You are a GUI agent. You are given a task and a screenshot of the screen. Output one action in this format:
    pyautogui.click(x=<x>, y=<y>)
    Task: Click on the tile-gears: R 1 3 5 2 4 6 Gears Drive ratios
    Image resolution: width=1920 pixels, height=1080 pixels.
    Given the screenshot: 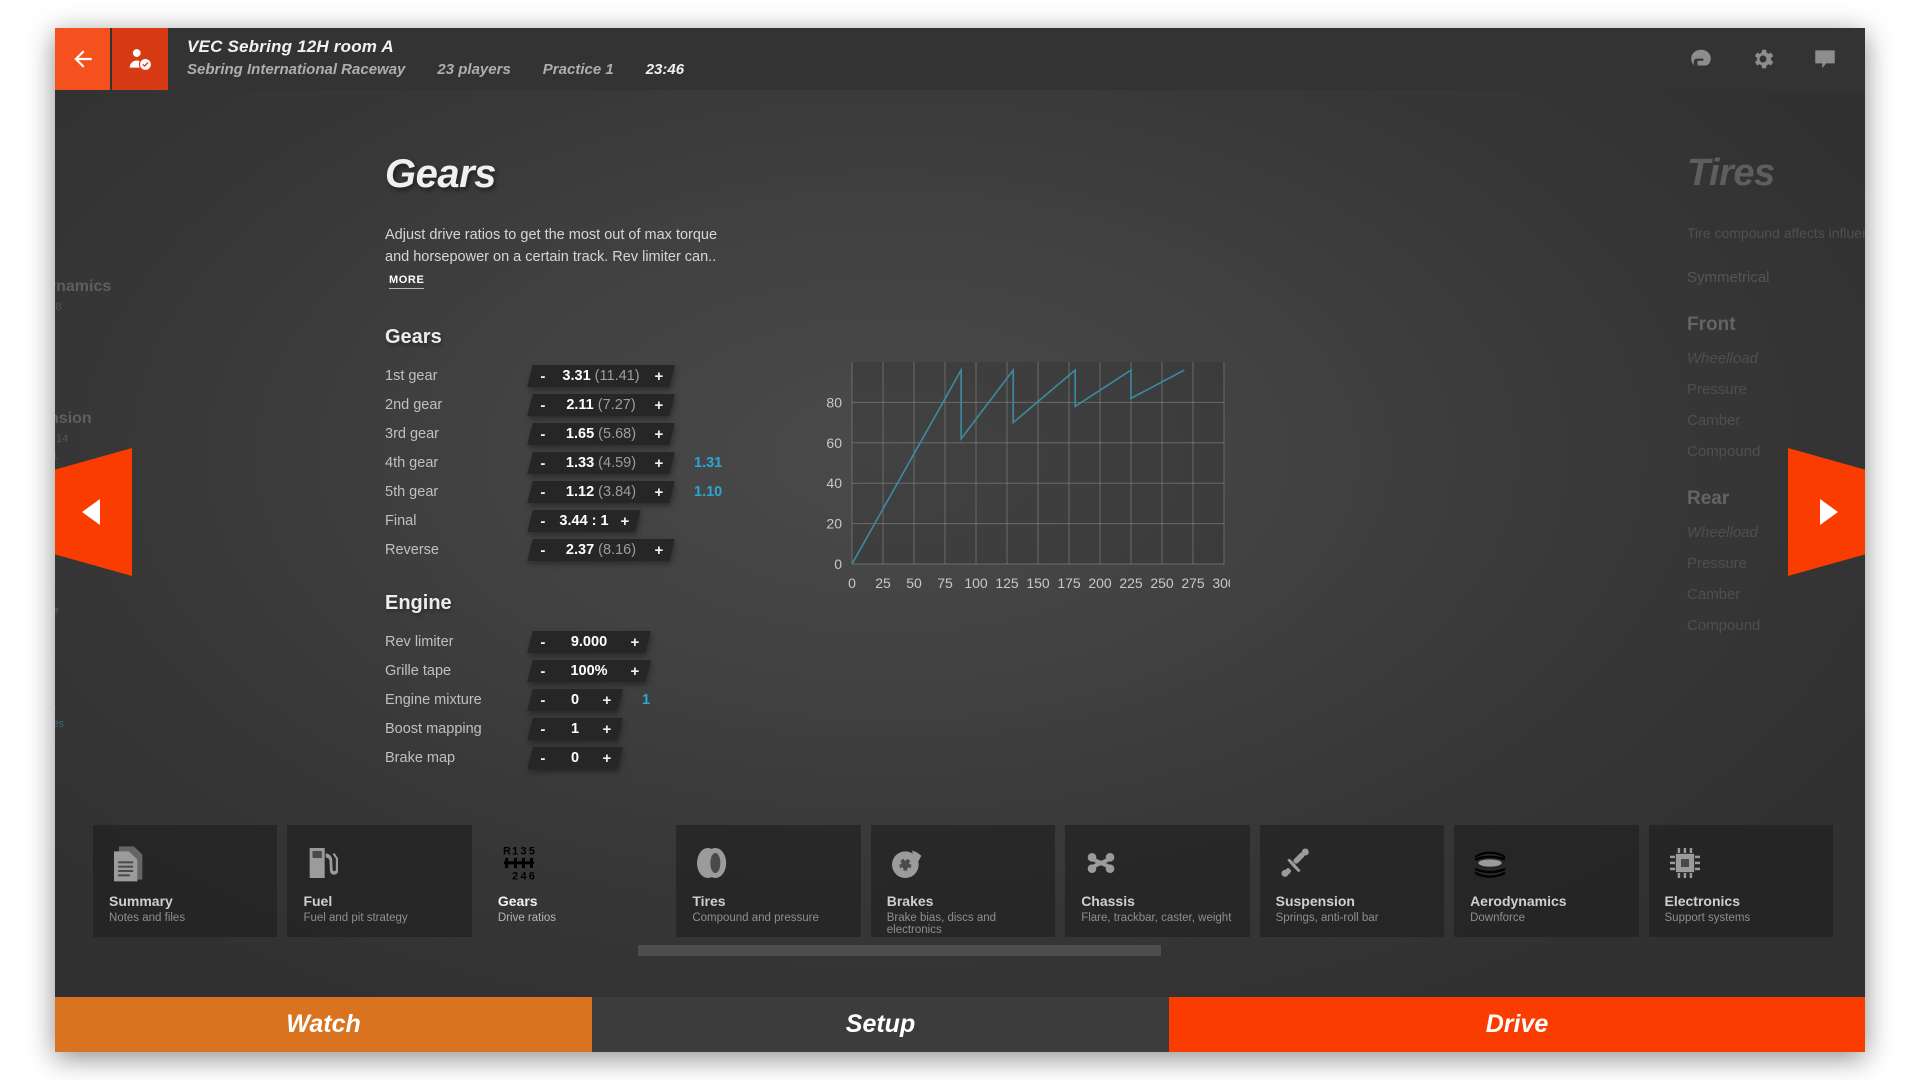 What is the action you would take?
    pyautogui.click(x=574, y=881)
    